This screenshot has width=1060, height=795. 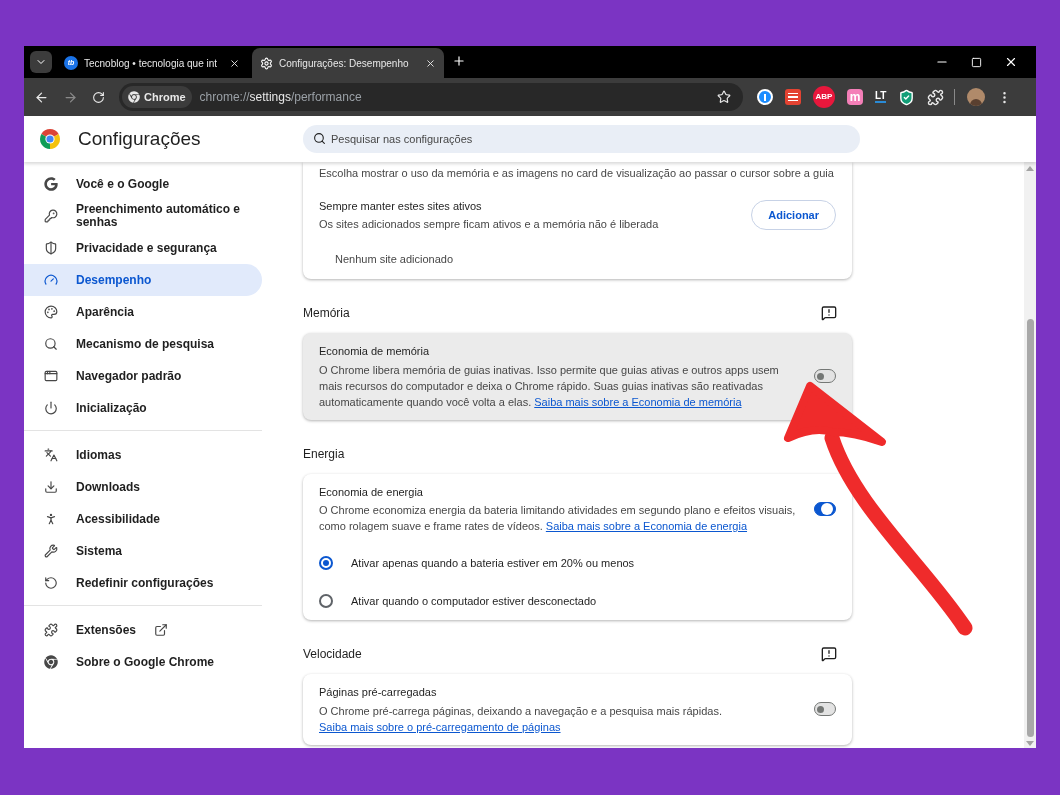 What do you see at coordinates (324, 454) in the screenshot?
I see `section-heading: Energia` at bounding box center [324, 454].